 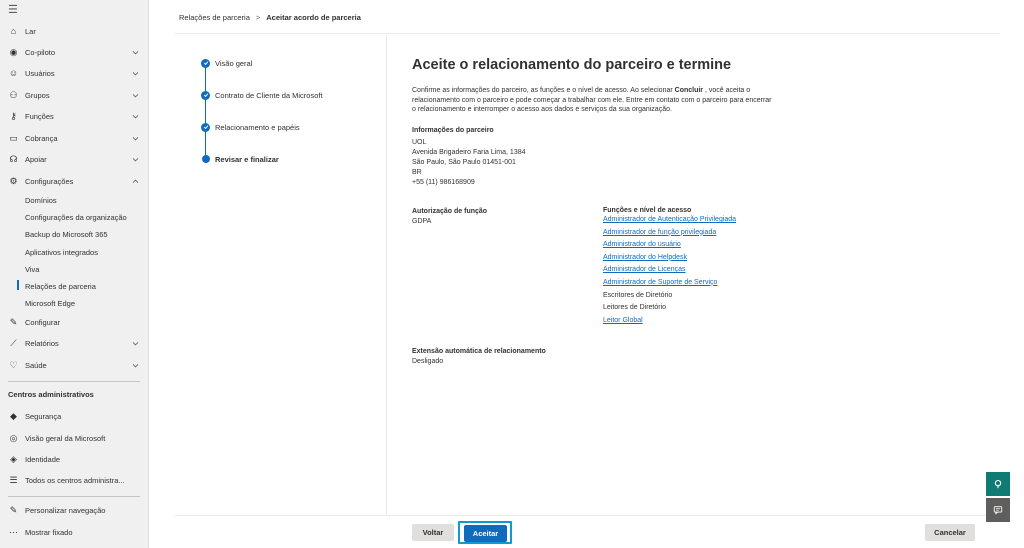 I want to click on step-label: Contrato de Cliente da Microsoft, so click(x=269, y=95).